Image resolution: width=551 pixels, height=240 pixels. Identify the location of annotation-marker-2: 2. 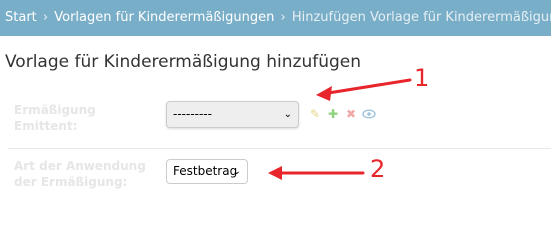
(378, 169).